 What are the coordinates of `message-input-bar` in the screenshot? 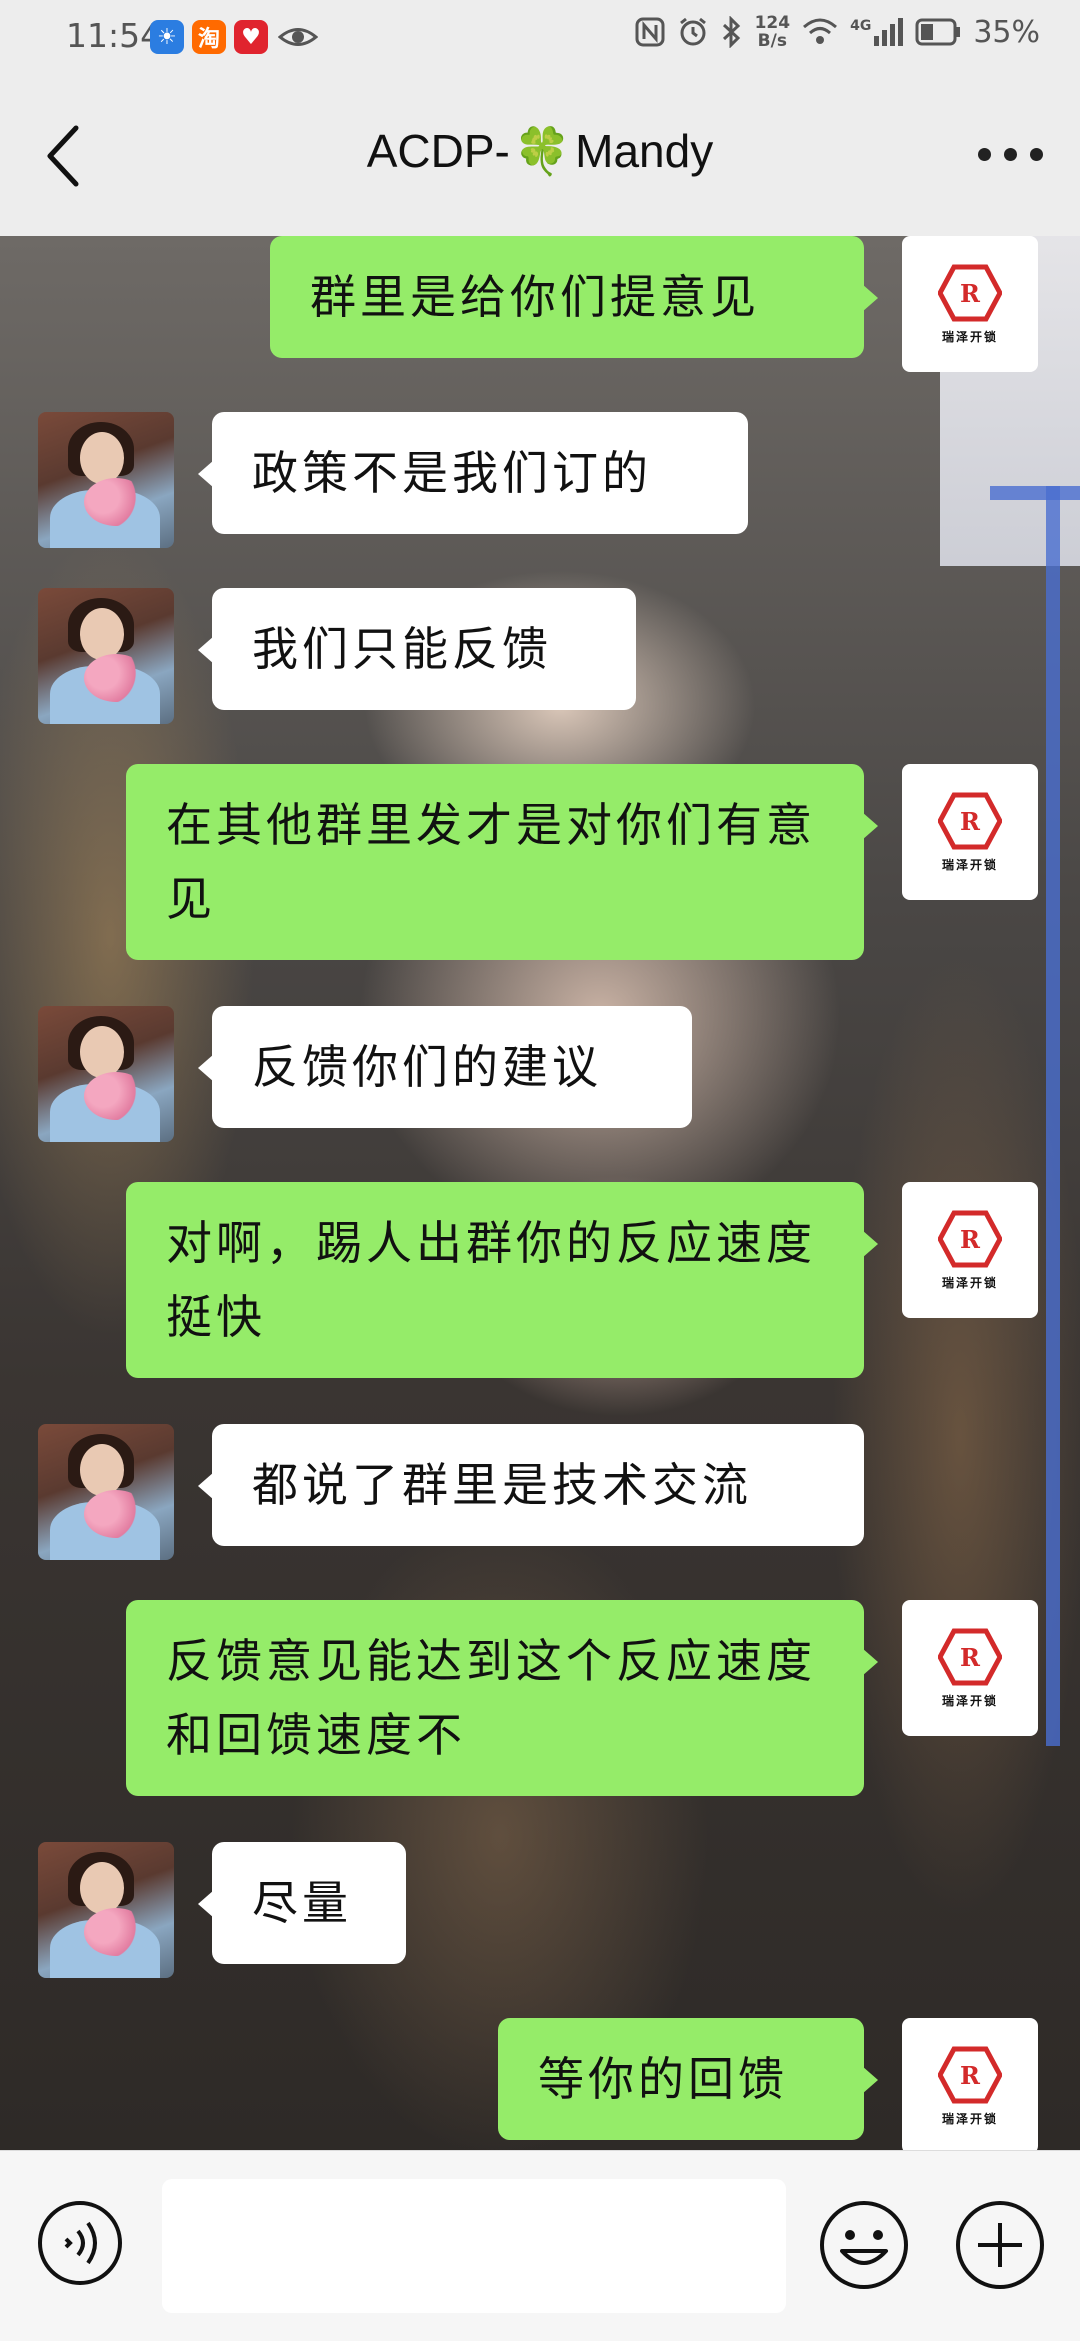 It's located at (540, 2245).